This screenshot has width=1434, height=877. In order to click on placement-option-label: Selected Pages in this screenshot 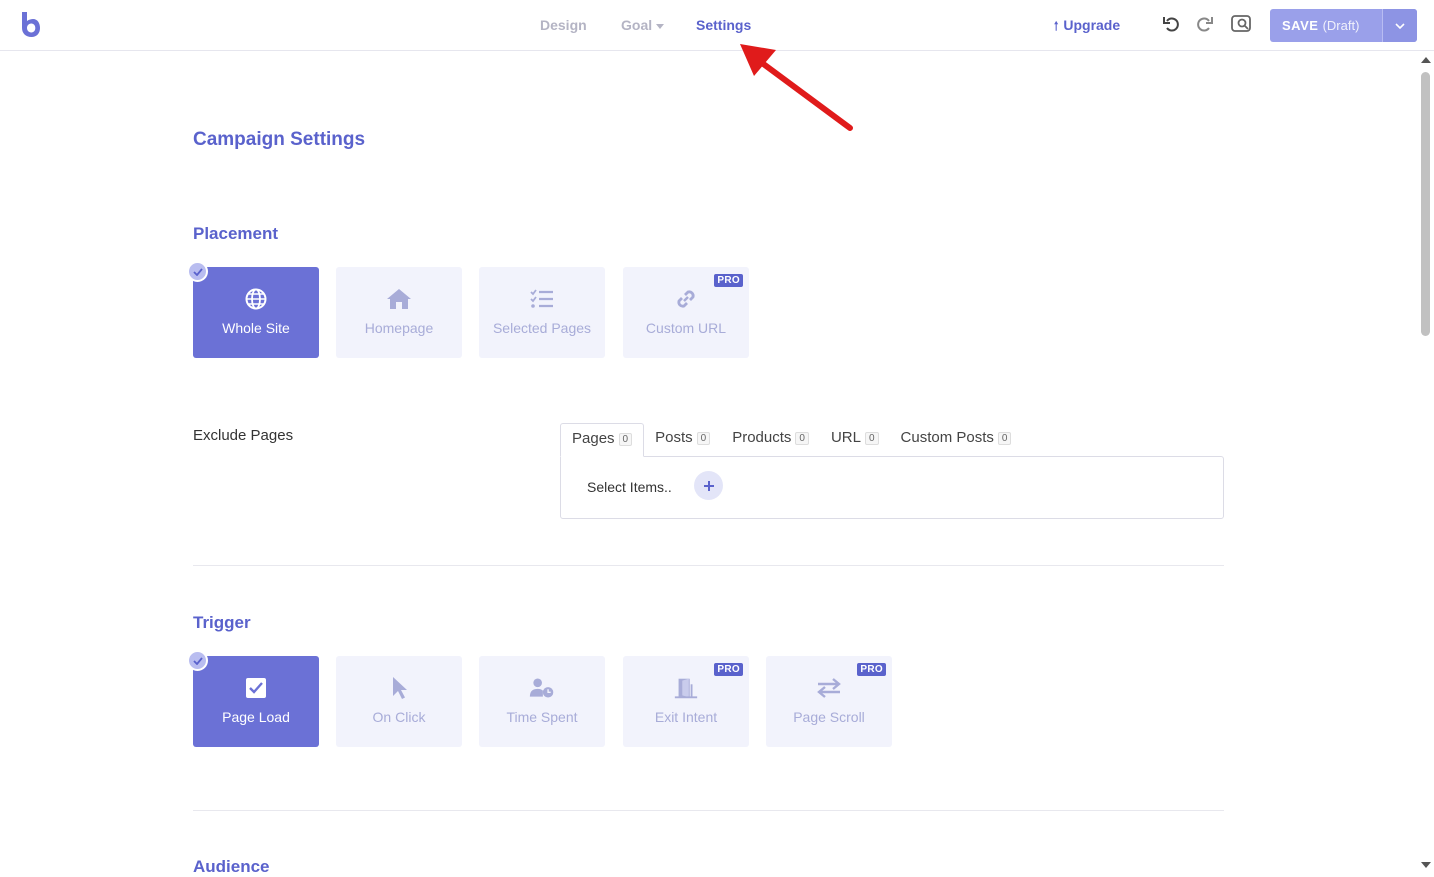, I will do `click(542, 328)`.